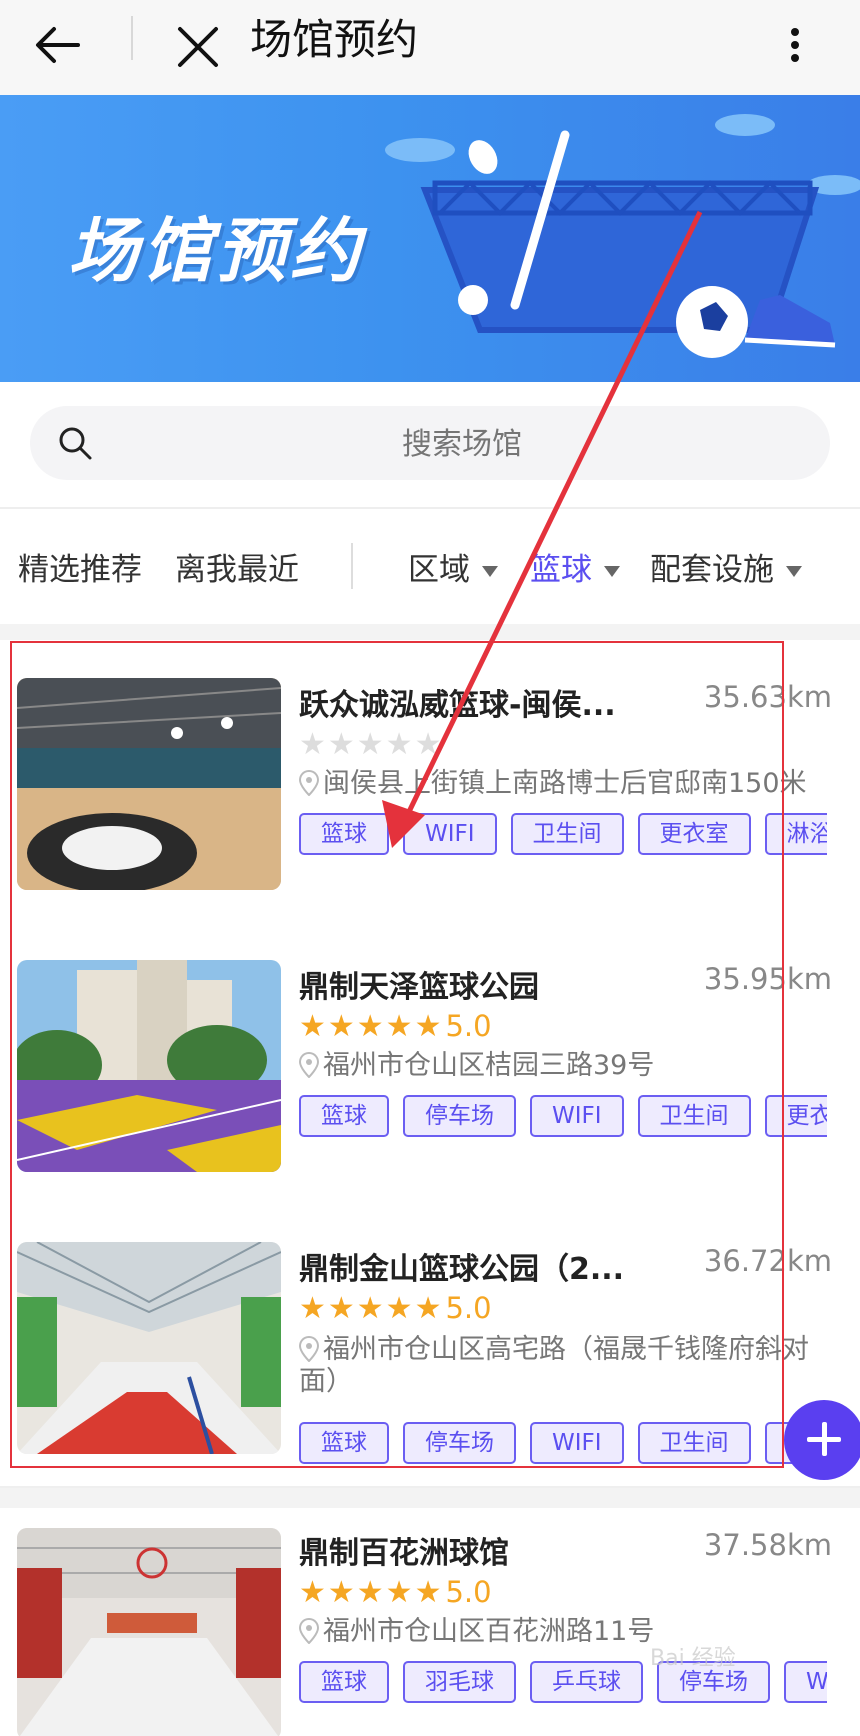  I want to click on watermark: Bai 经验, so click(693, 1658).